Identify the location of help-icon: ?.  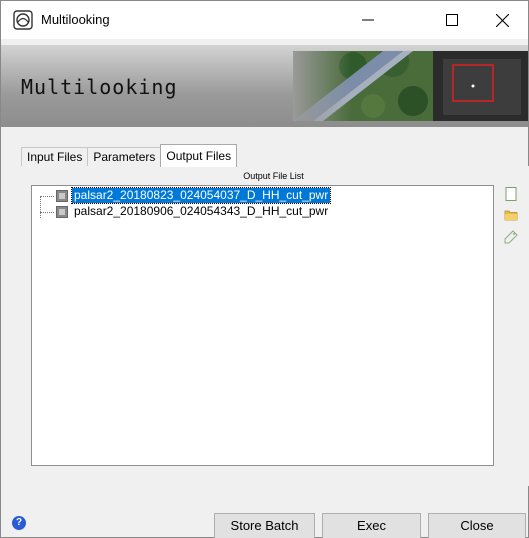
(19, 523).